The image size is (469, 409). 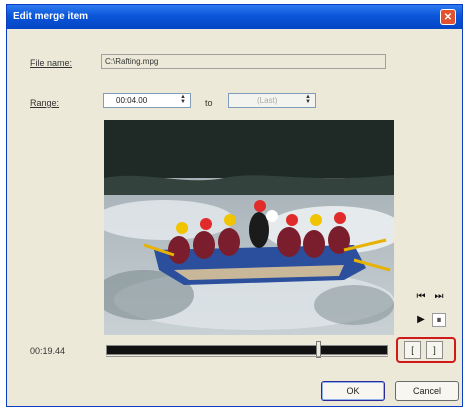 I want to click on title-bar: Edit merge item ✕, so click(x=234, y=17).